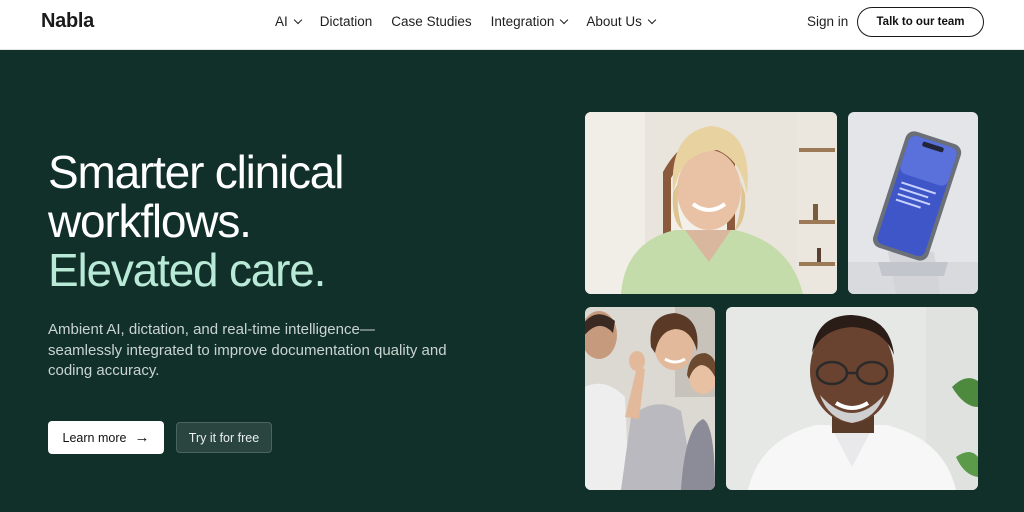  I want to click on nav-label-ai: AI, so click(281, 21).